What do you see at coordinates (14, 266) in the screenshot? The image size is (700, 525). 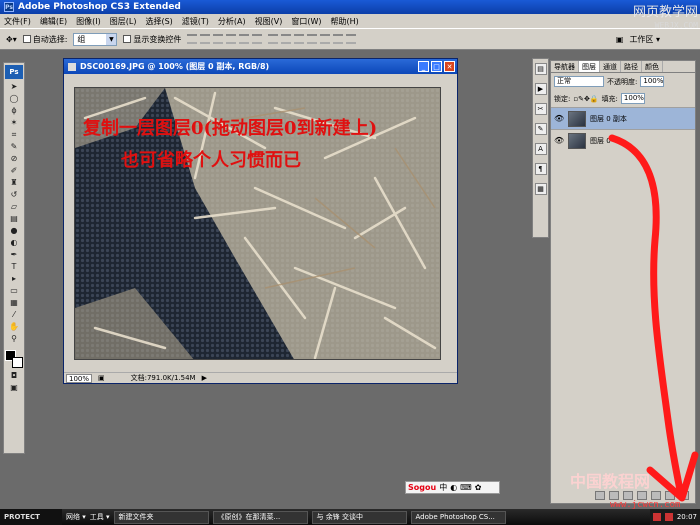 I see `type-tool-icon: T` at bounding box center [14, 266].